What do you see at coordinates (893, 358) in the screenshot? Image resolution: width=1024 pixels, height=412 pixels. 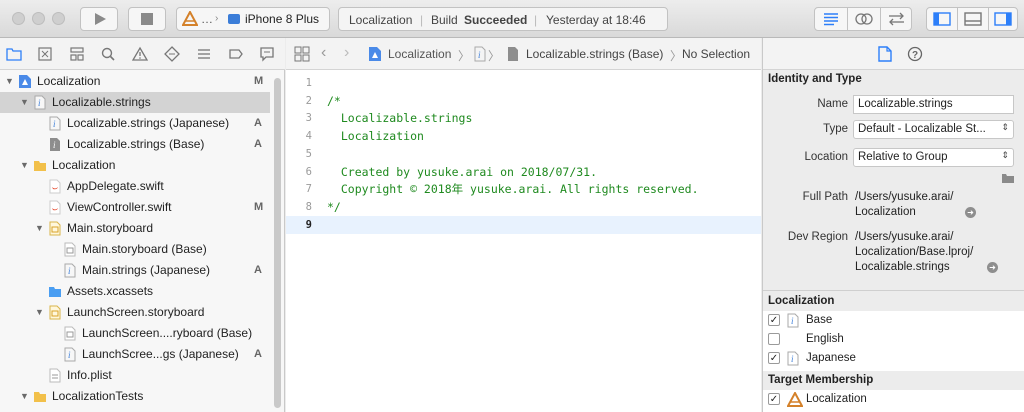 I see `checkbox-row: ✓ i Japanese` at bounding box center [893, 358].